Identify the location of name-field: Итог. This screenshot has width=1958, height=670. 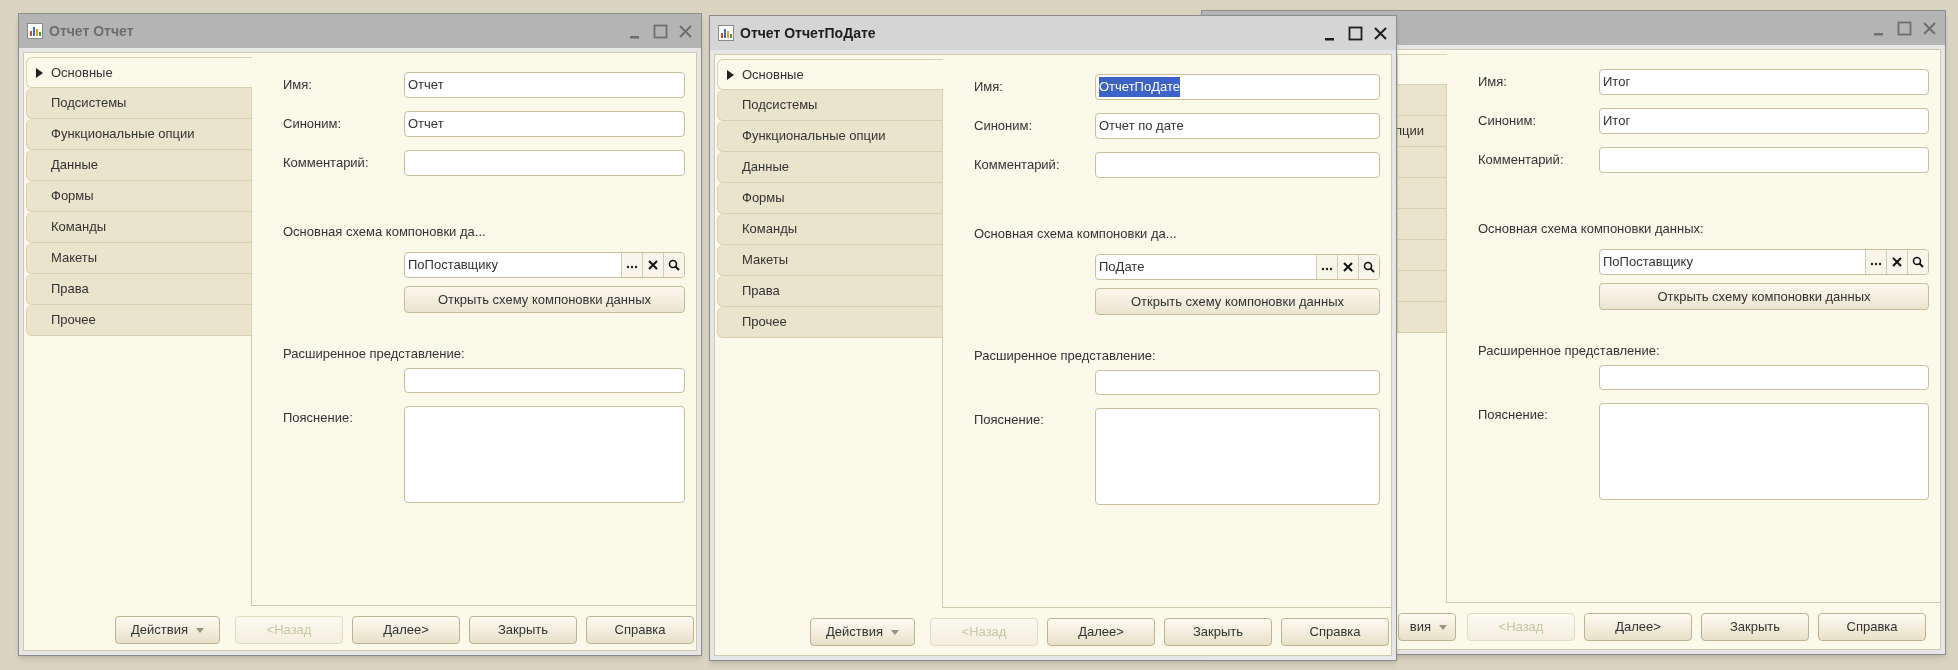
(1764, 82).